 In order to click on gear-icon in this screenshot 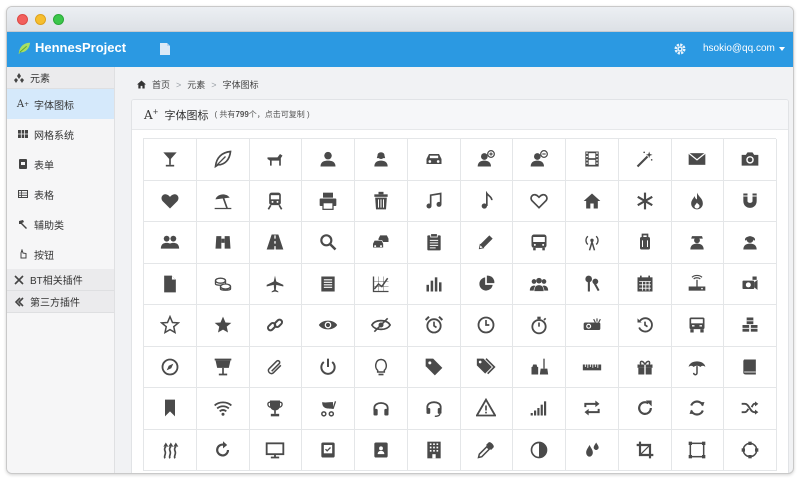, I will do `click(680, 49)`.